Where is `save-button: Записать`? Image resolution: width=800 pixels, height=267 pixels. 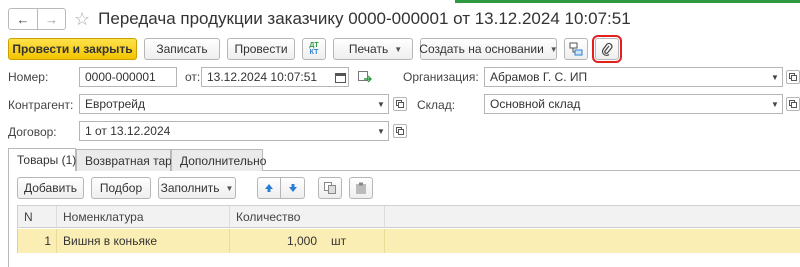 save-button: Записать is located at coordinates (182, 49).